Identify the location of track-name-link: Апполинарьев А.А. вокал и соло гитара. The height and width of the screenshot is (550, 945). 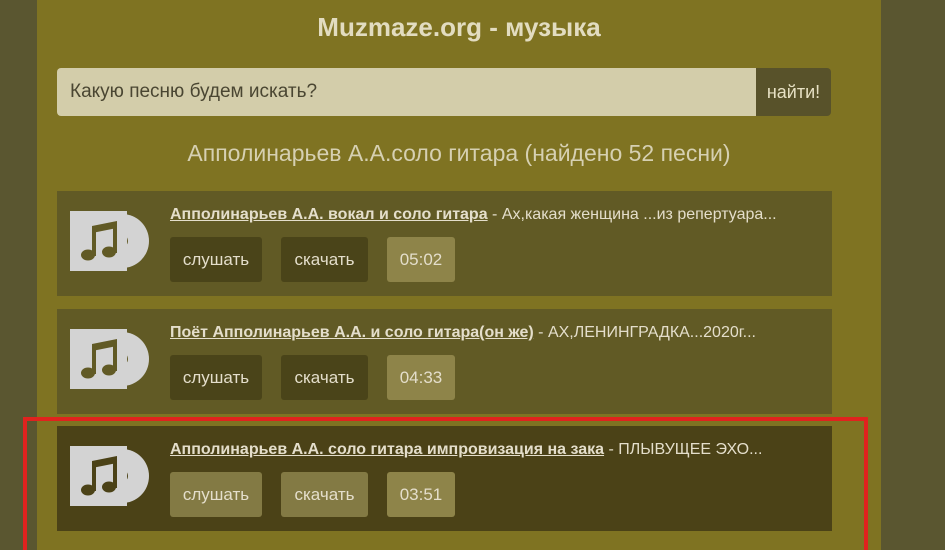
(329, 214).